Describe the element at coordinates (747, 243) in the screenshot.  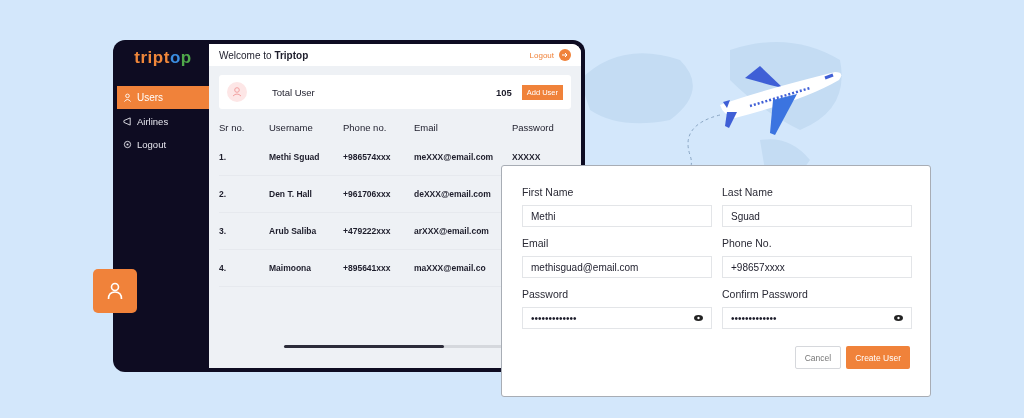
I see `field-label: Phone No.` at that location.